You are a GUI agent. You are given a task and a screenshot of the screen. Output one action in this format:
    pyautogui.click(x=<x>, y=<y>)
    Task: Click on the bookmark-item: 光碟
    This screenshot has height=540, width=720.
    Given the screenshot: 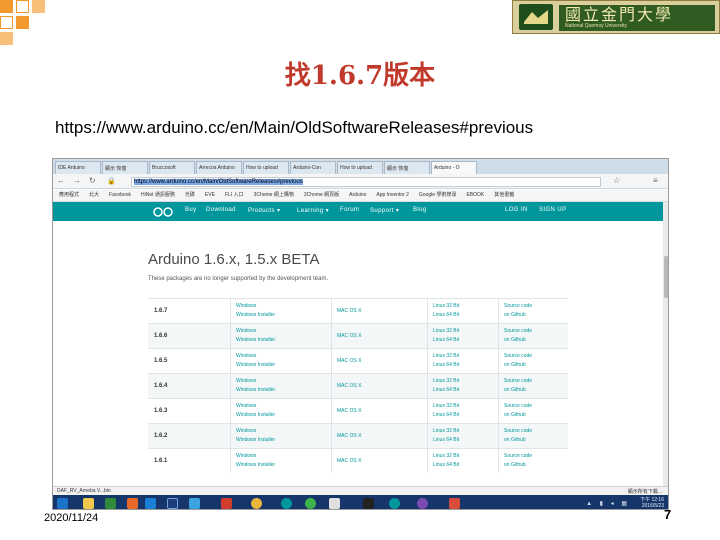 What is the action you would take?
    pyautogui.click(x=190, y=195)
    